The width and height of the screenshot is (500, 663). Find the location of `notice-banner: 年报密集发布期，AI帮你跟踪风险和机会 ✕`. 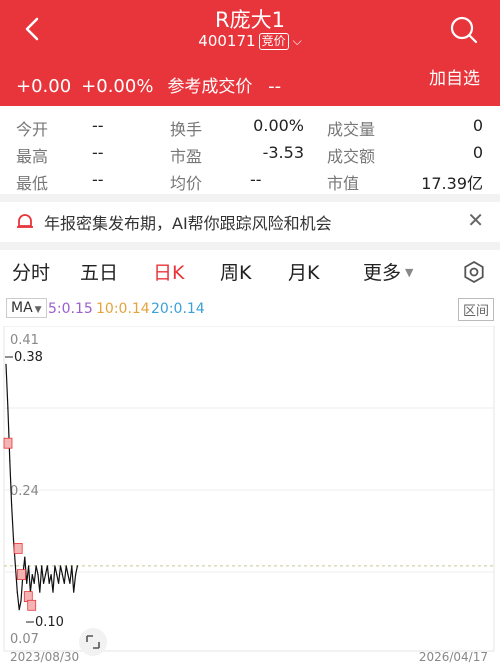

notice-banner: 年报密集发布期，AI帮你跟踪风险和机会 ✕ is located at coordinates (250, 221).